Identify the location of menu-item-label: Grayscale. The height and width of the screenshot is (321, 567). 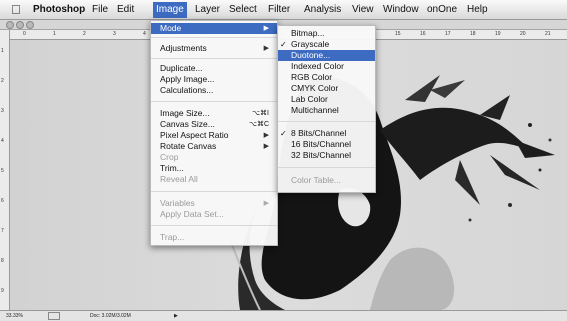
(310, 44).